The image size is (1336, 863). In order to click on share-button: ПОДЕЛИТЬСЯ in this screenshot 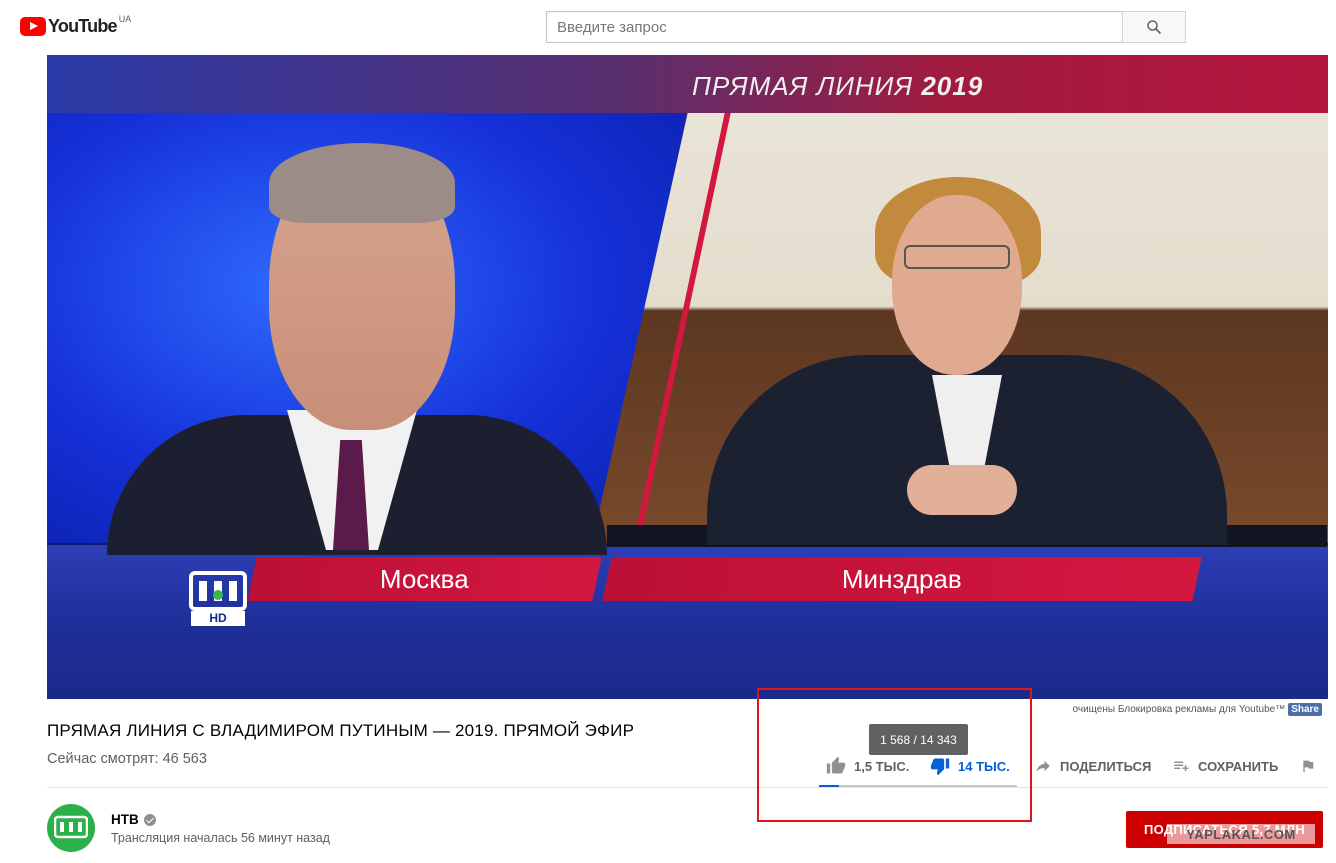, I will do `click(1092, 766)`.